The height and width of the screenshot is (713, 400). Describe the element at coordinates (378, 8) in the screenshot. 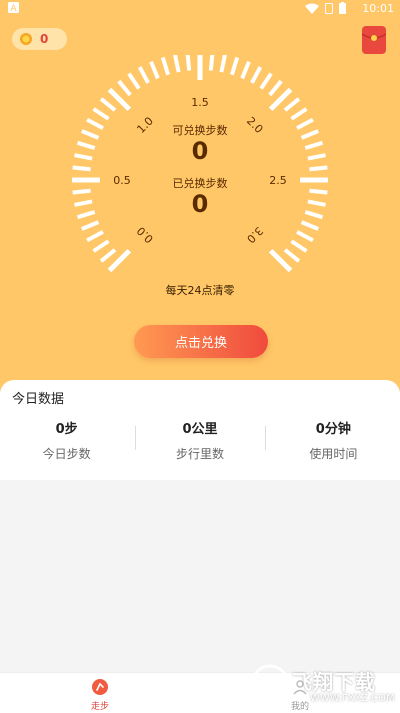

I see `status-time: 10:01` at that location.